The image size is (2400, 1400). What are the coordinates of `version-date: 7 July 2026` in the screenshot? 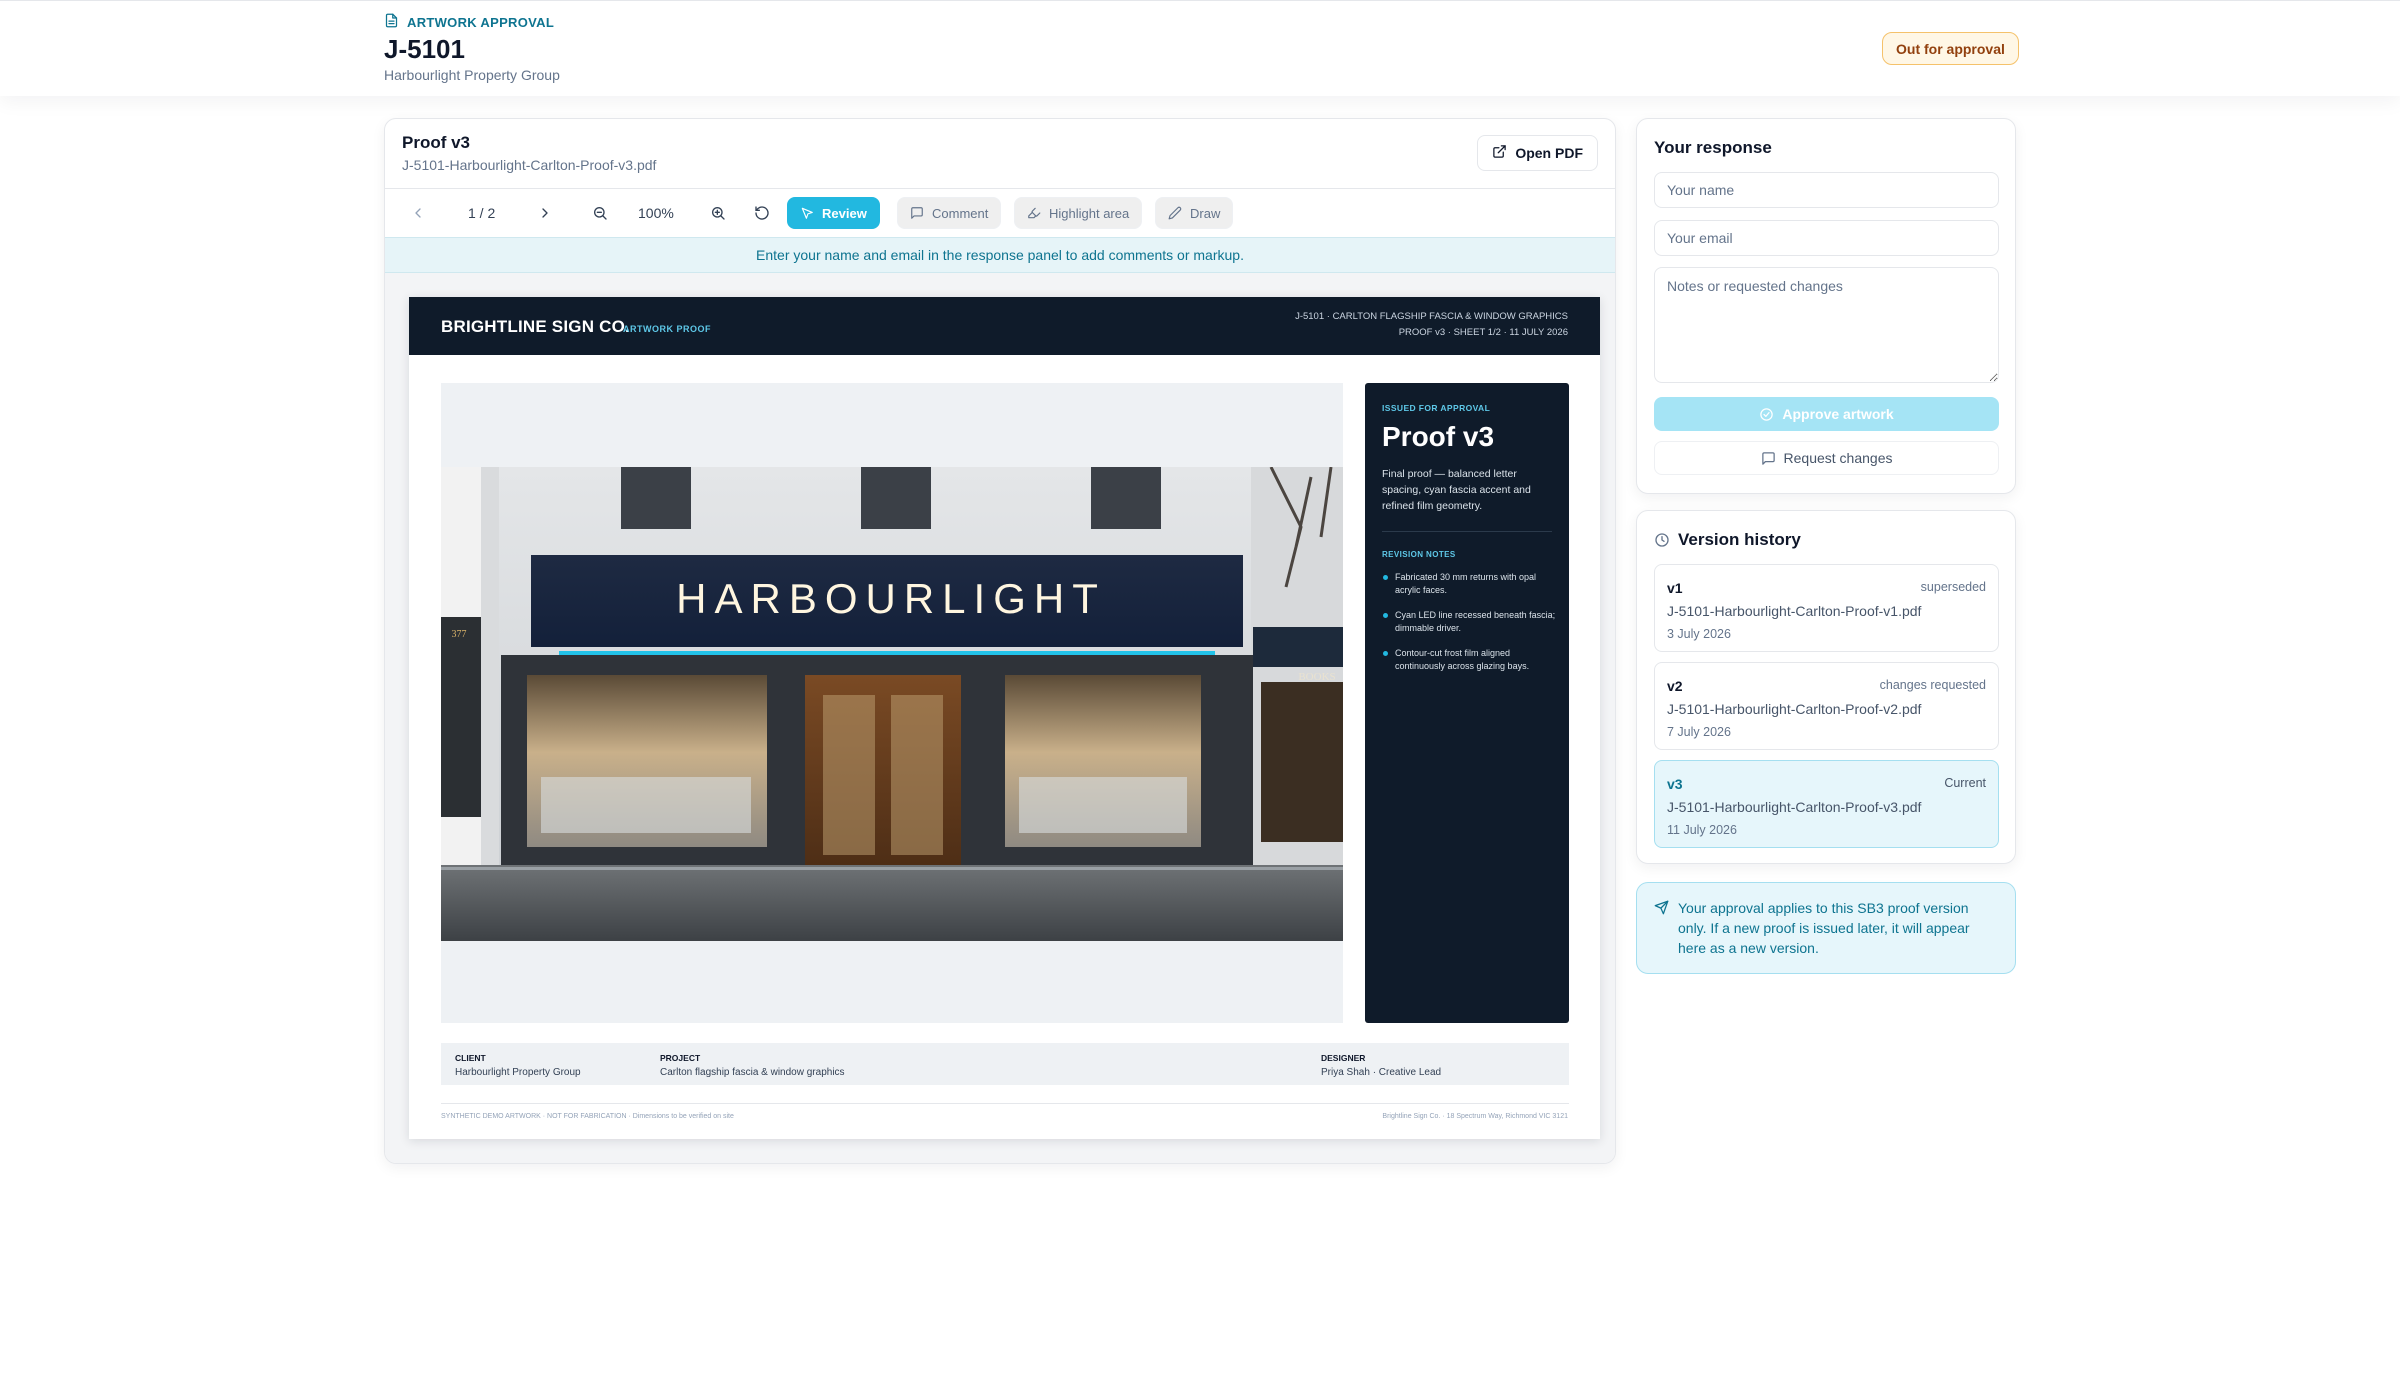 It's located at (1699, 732).